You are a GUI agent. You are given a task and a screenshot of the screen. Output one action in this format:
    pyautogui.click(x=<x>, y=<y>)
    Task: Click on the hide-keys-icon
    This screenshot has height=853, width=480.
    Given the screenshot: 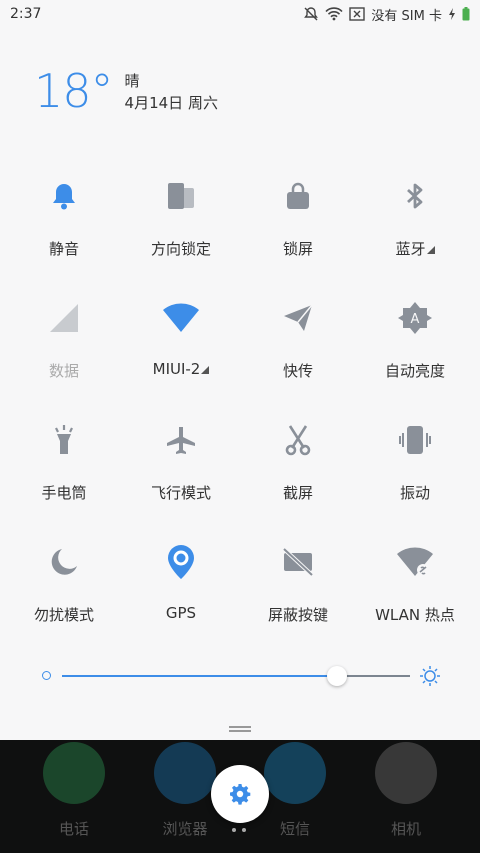 What is the action you would take?
    pyautogui.click(x=298, y=562)
    